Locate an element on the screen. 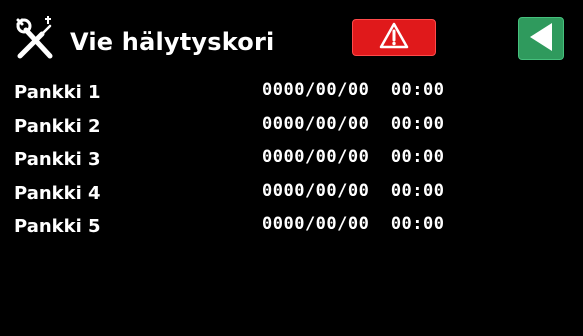  bank-label: Pankki 5 is located at coordinates (57, 226).